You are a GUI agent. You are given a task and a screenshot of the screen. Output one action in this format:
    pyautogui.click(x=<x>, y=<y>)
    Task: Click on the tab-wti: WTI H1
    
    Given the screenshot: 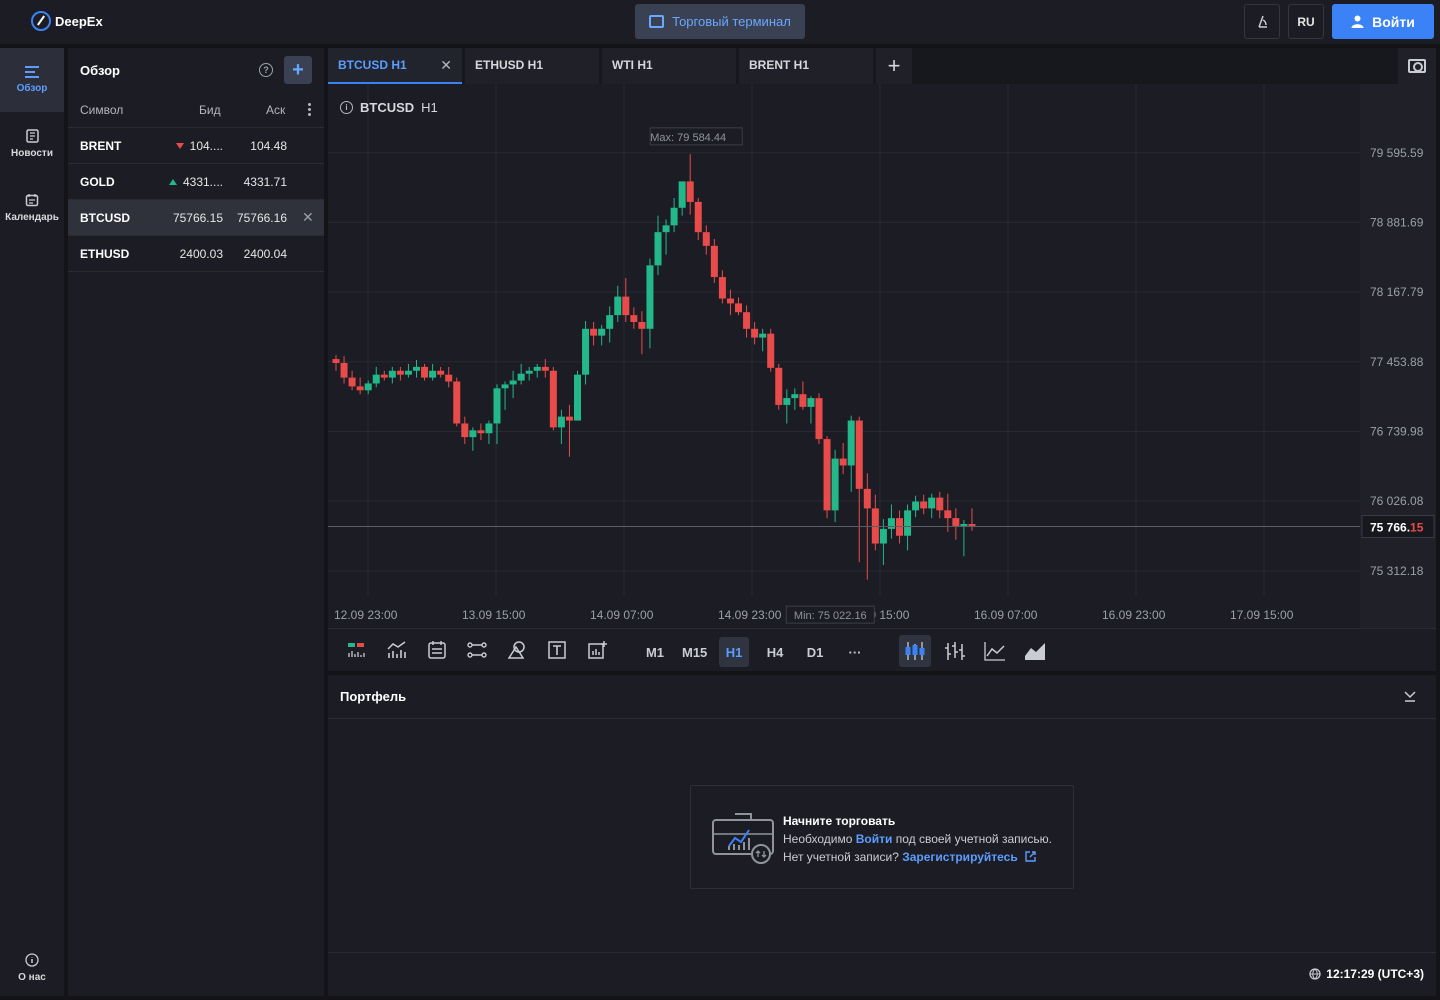 What is the action you would take?
    pyautogui.click(x=669, y=66)
    